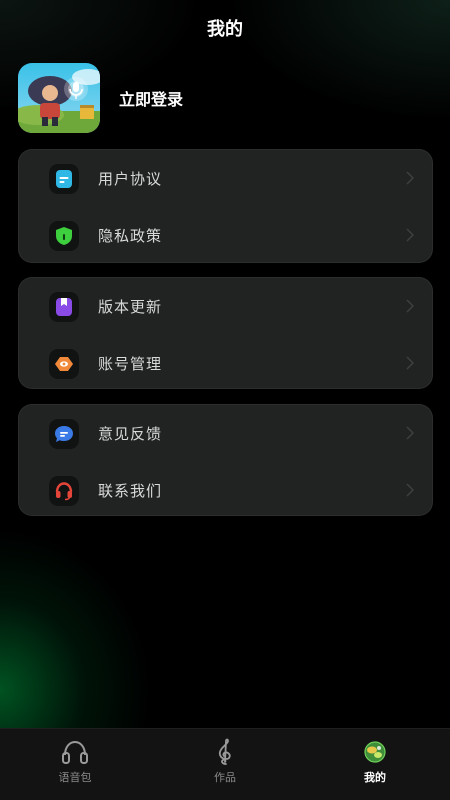 This screenshot has width=450, height=800. I want to click on menu-item-label: 账号管理, so click(130, 364).